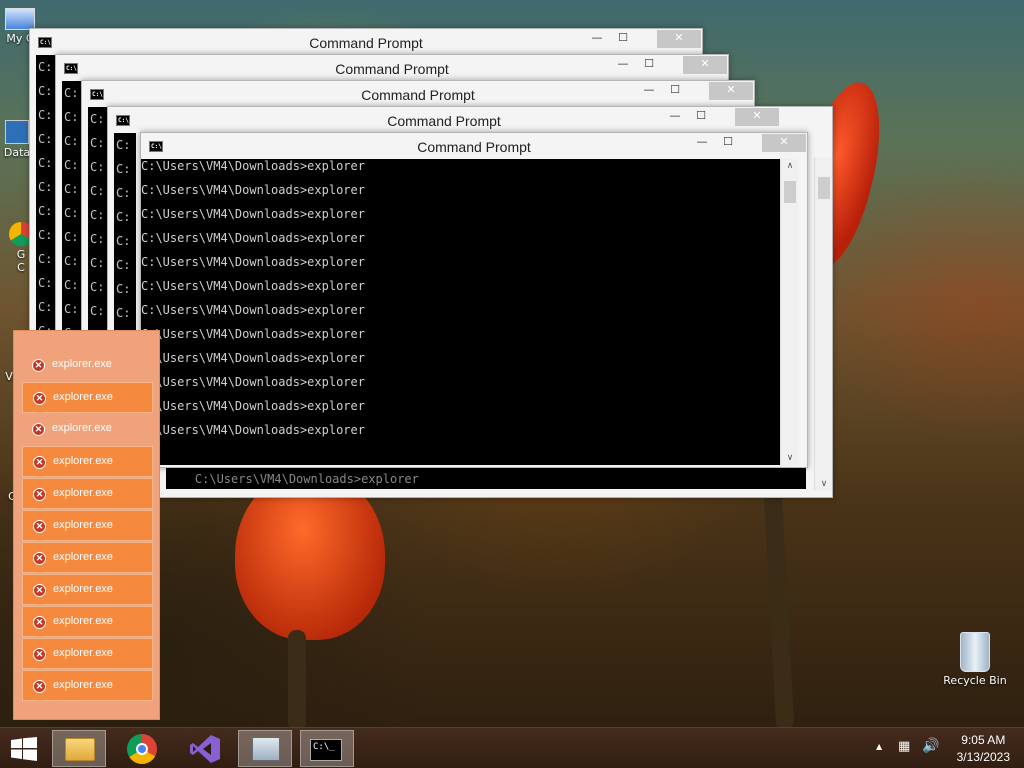 This screenshot has height=768, width=1024. Describe the element at coordinates (789, 312) in the screenshot. I see `vertical-scrollbar: ∧ ∨` at that location.